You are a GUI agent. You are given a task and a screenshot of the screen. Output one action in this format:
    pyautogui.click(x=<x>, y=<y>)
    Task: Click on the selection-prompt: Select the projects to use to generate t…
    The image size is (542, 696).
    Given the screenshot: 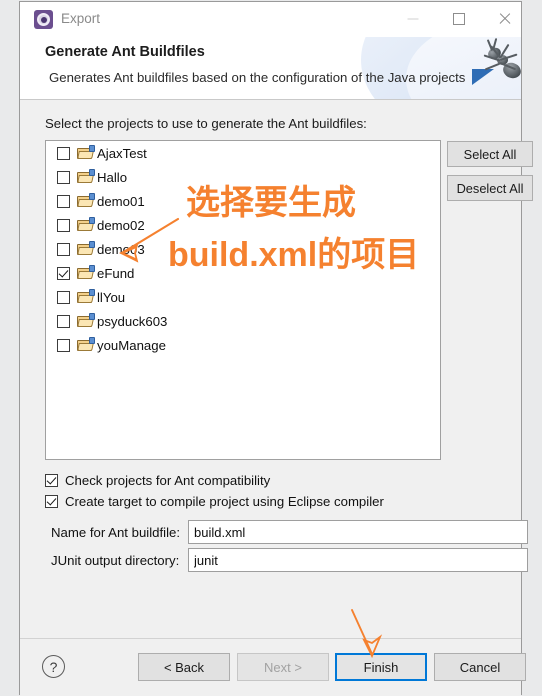 What is the action you would take?
    pyautogui.click(x=206, y=123)
    